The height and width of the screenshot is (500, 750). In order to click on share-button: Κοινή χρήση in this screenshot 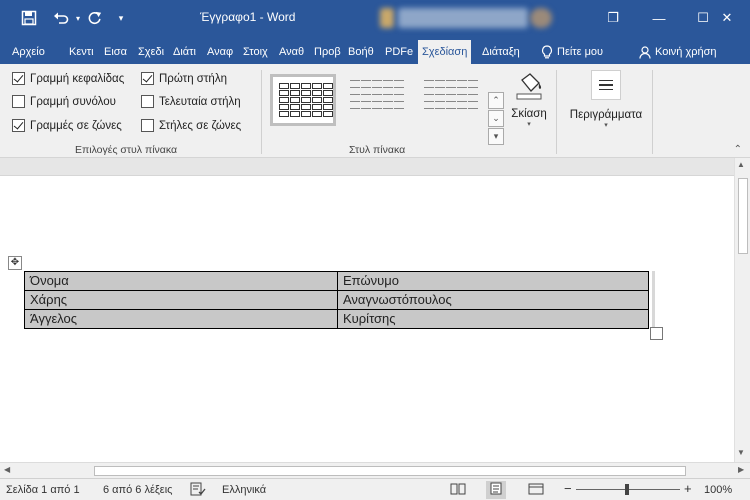, I will do `click(678, 52)`.